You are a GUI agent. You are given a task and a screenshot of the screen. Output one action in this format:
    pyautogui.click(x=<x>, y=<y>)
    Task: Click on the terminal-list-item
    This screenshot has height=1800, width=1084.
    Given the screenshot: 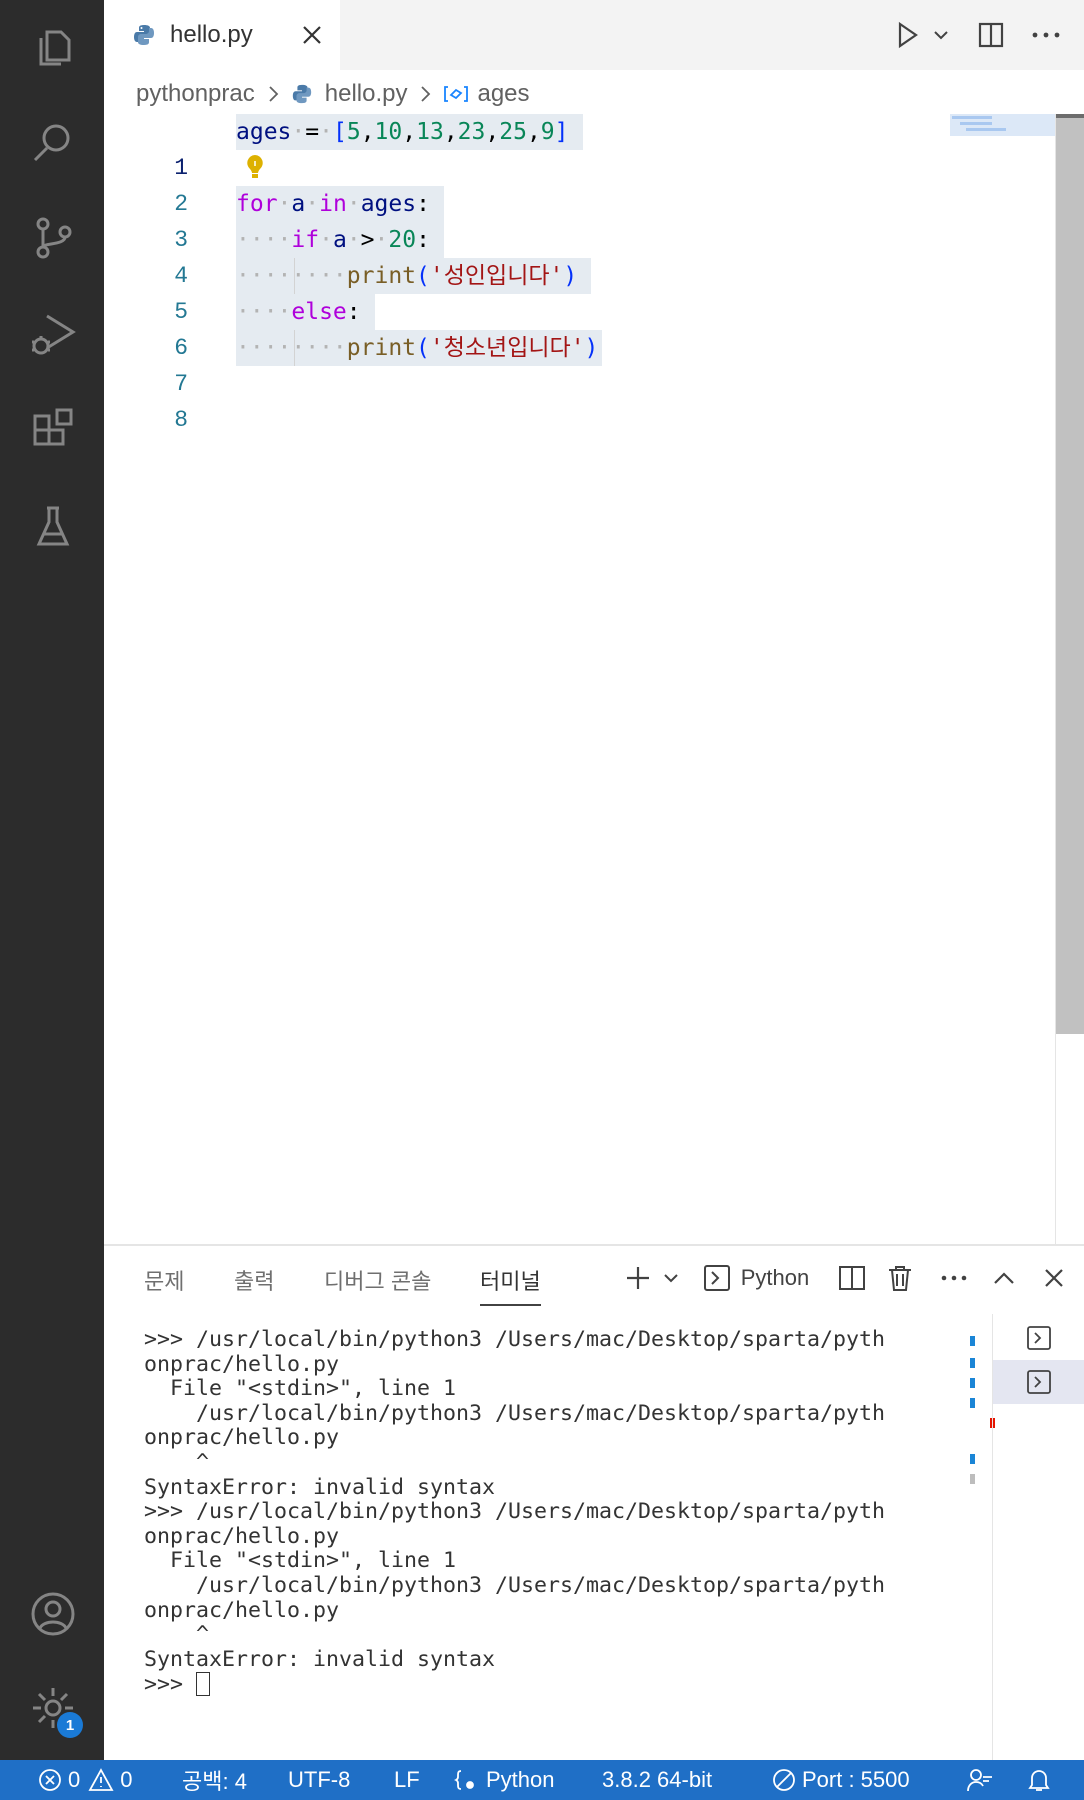 What is the action you would take?
    pyautogui.click(x=1038, y=1338)
    